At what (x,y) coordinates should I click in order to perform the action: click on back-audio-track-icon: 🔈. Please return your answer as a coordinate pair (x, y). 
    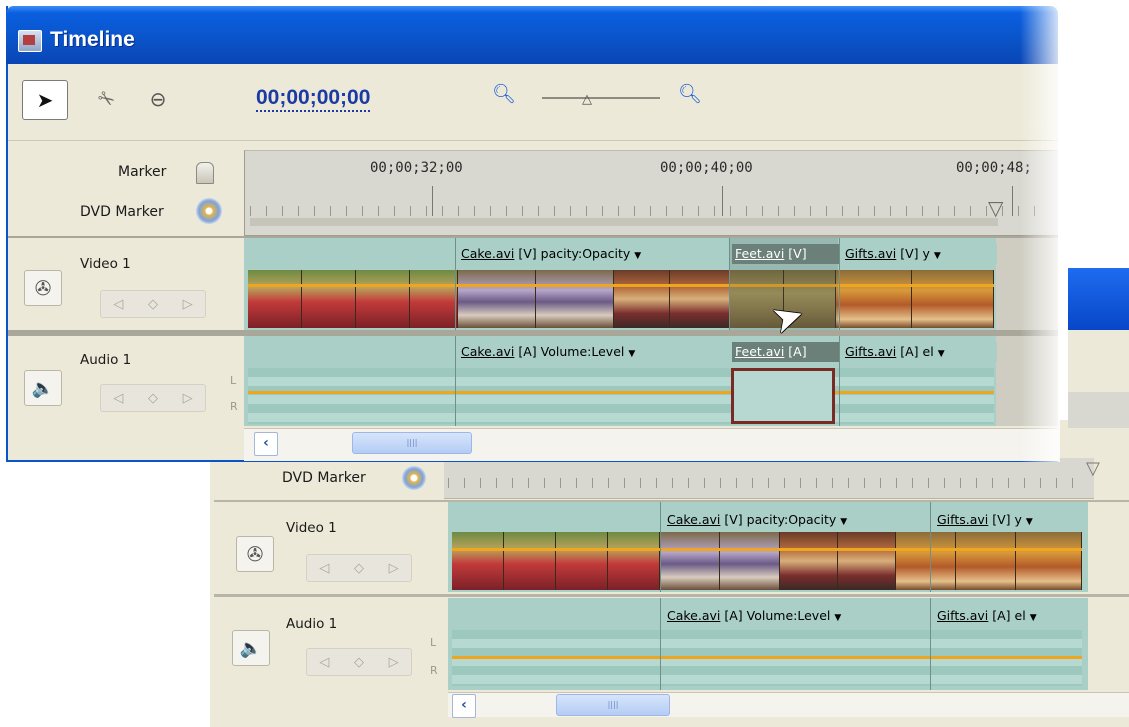
    Looking at the image, I should click on (251, 648).